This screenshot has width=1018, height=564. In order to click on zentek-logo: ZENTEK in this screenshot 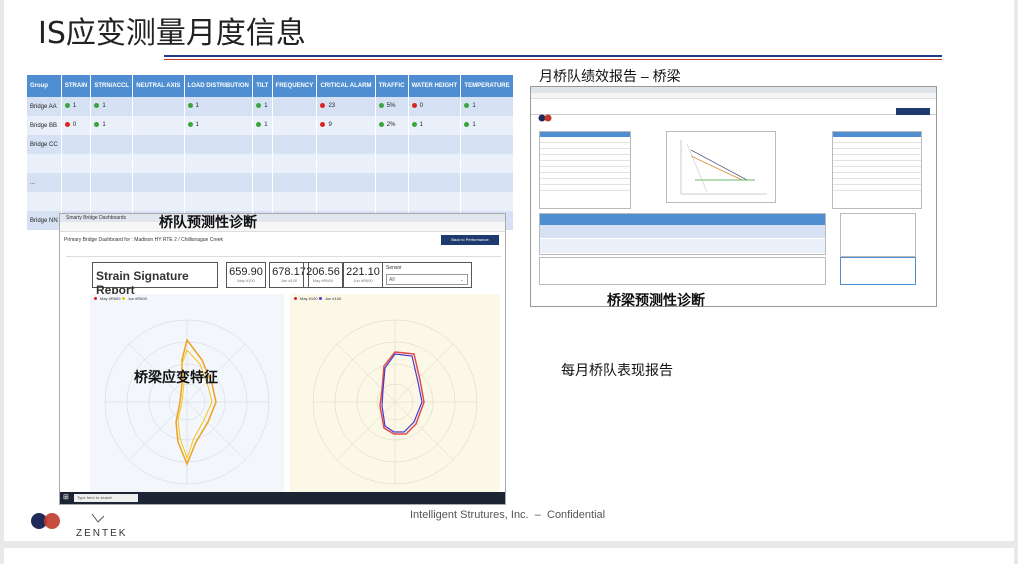, I will do `click(103, 527)`.